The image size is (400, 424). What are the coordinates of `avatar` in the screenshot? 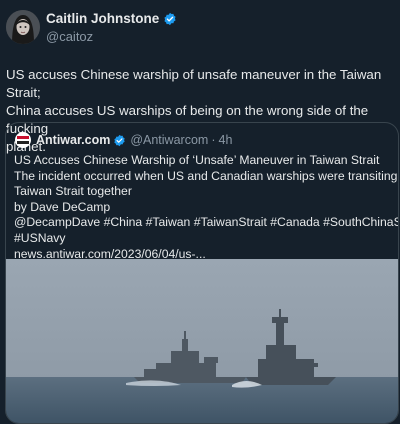 It's located at (23, 27).